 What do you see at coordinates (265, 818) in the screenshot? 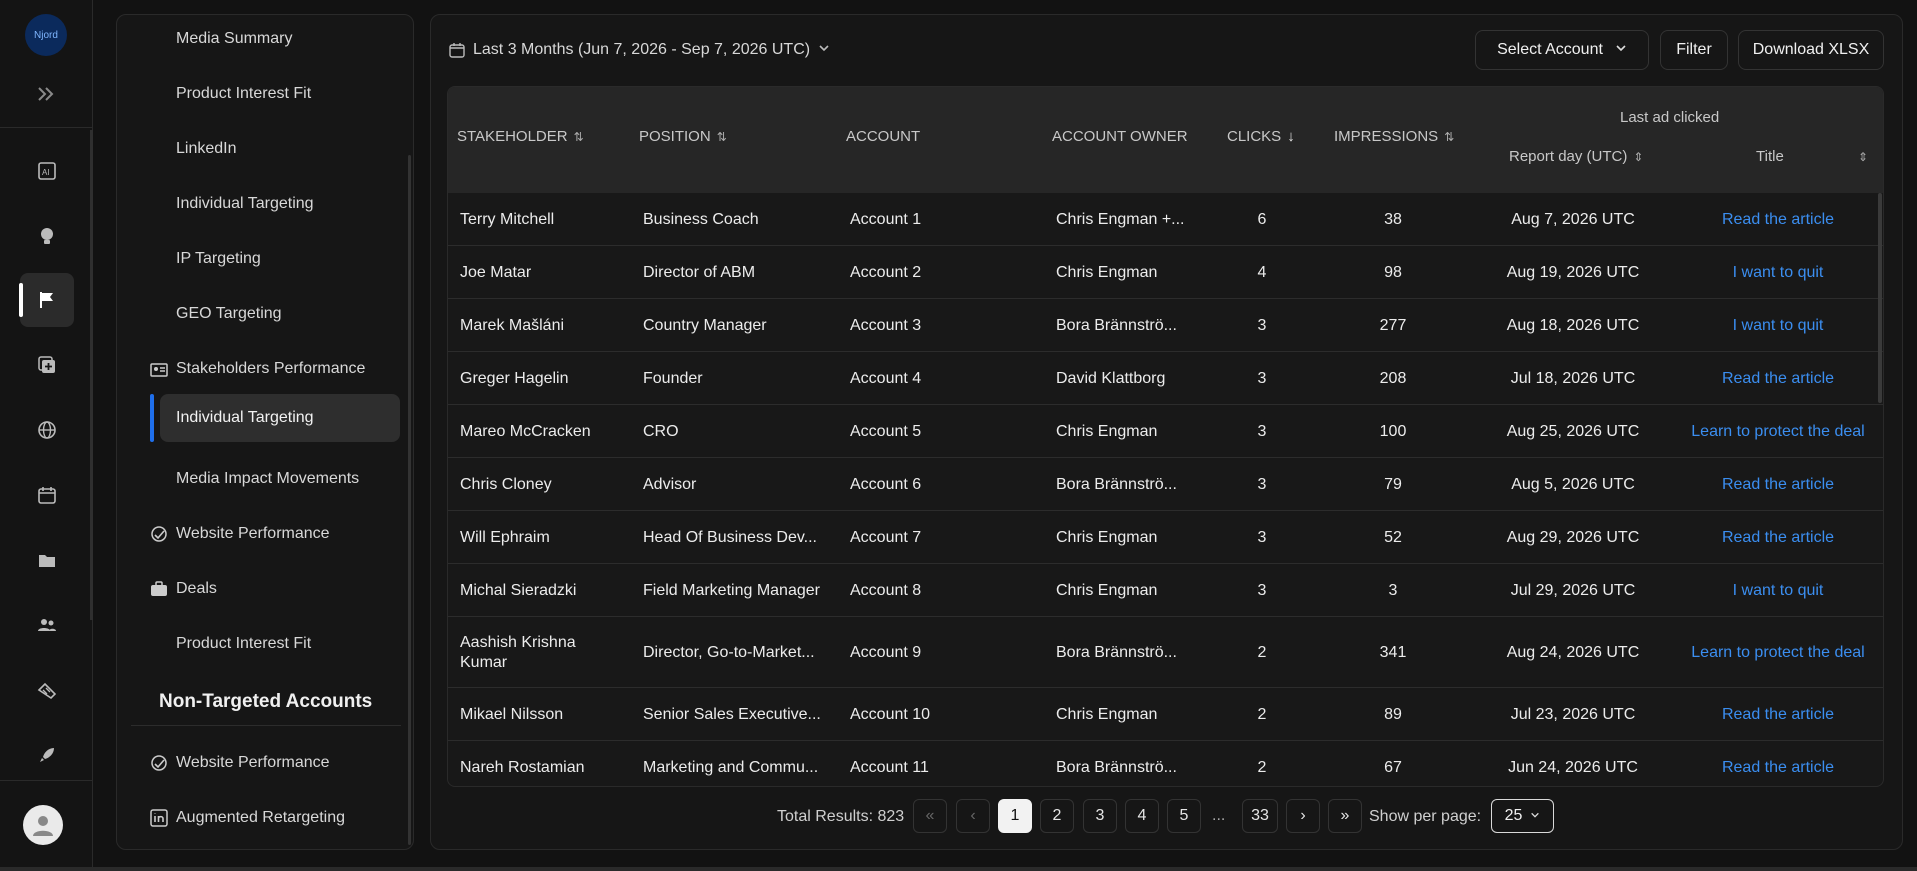
I see `nav-item-augmented-retargeting: Augmented Retargeting` at bounding box center [265, 818].